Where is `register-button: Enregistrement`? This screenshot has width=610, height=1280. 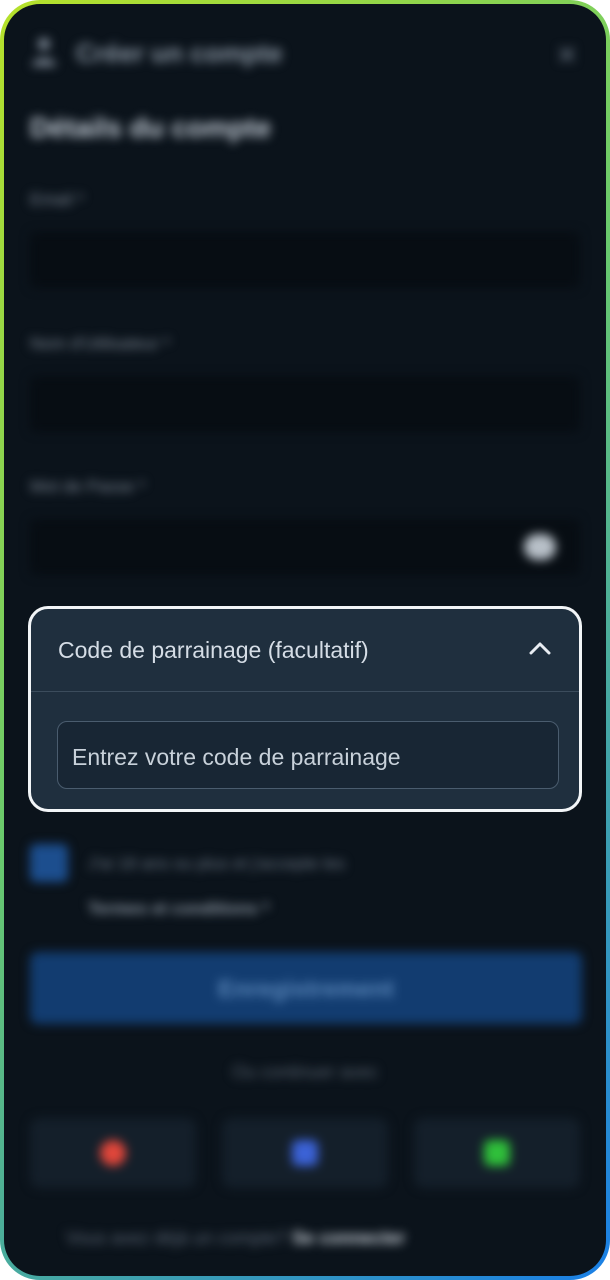 register-button: Enregistrement is located at coordinates (306, 988).